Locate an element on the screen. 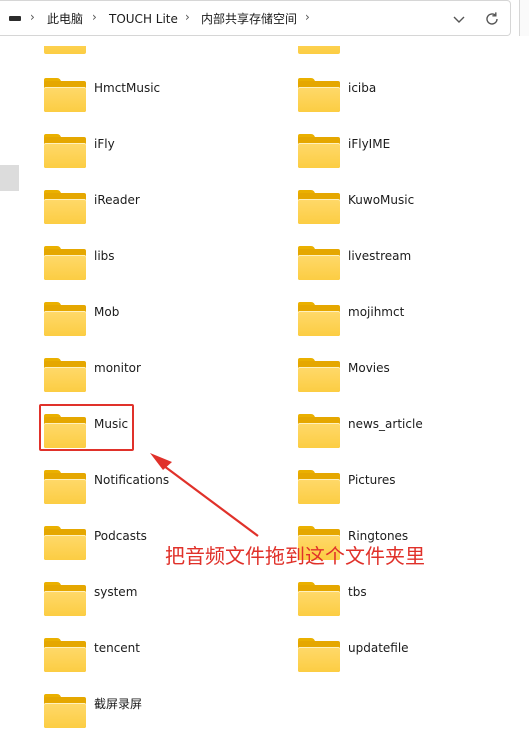 The width and height of the screenshot is (529, 736). annotation-text: 把音频文件拖到这个文件夹里 is located at coordinates (295, 556).